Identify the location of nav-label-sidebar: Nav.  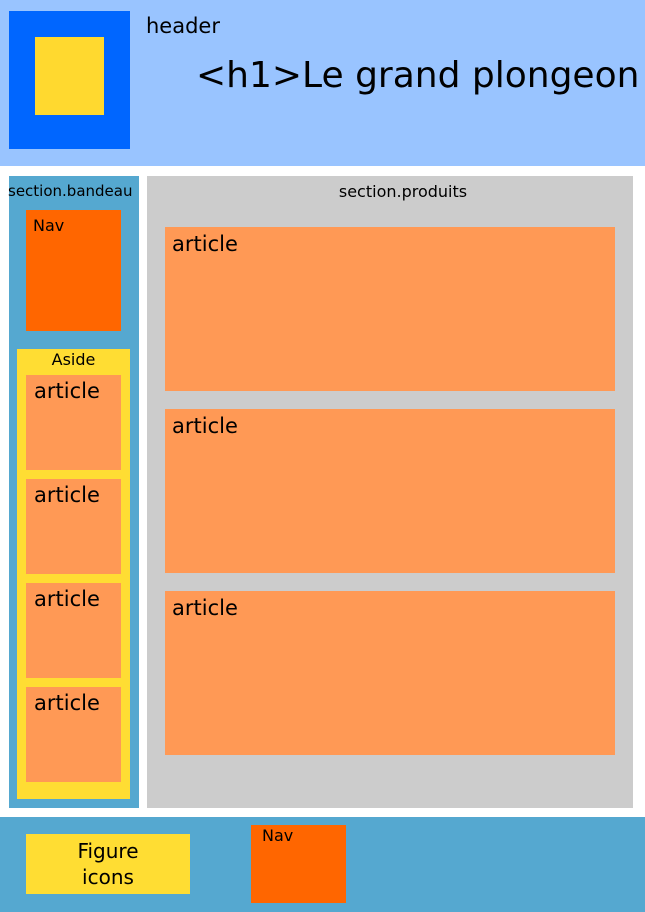
(49, 225).